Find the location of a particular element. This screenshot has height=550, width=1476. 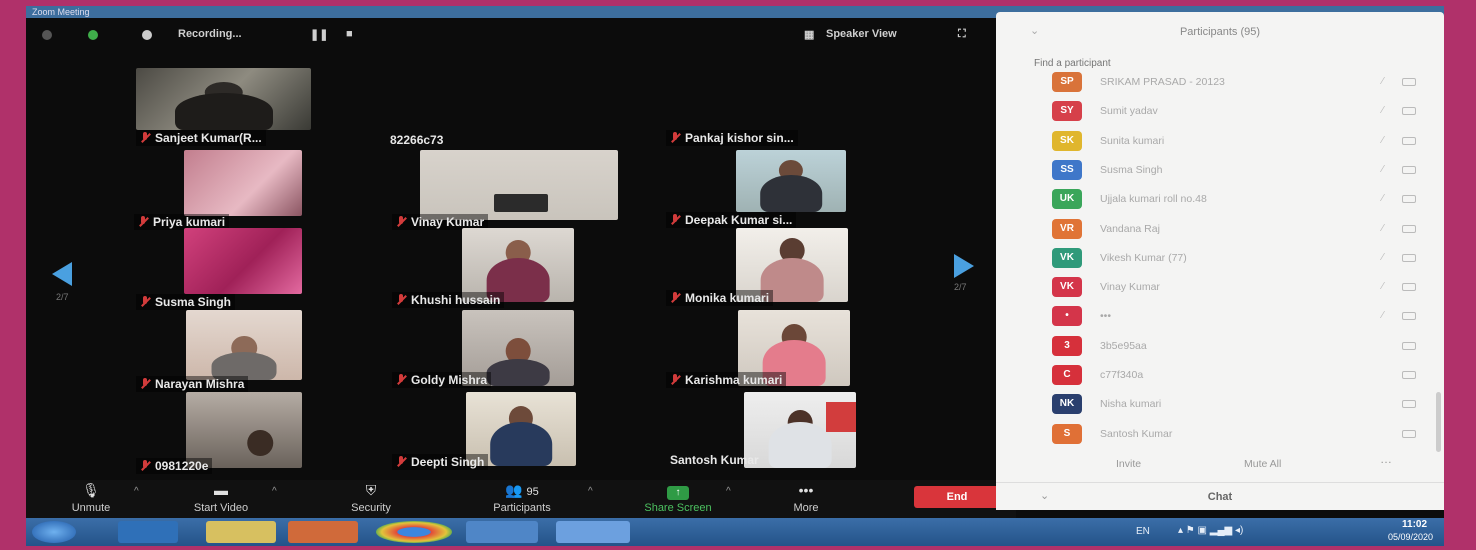

participant-avatar: C is located at coordinates (1067, 375).